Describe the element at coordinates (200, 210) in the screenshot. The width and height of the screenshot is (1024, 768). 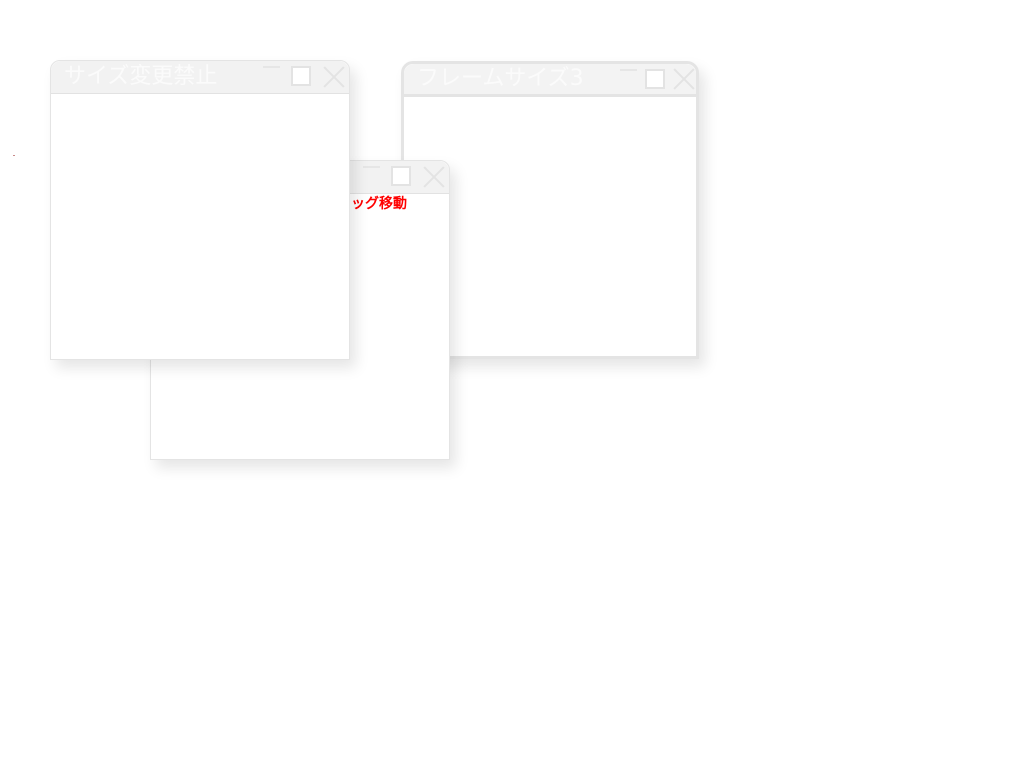
I see `window-no-resize: サイズ変更禁止` at that location.